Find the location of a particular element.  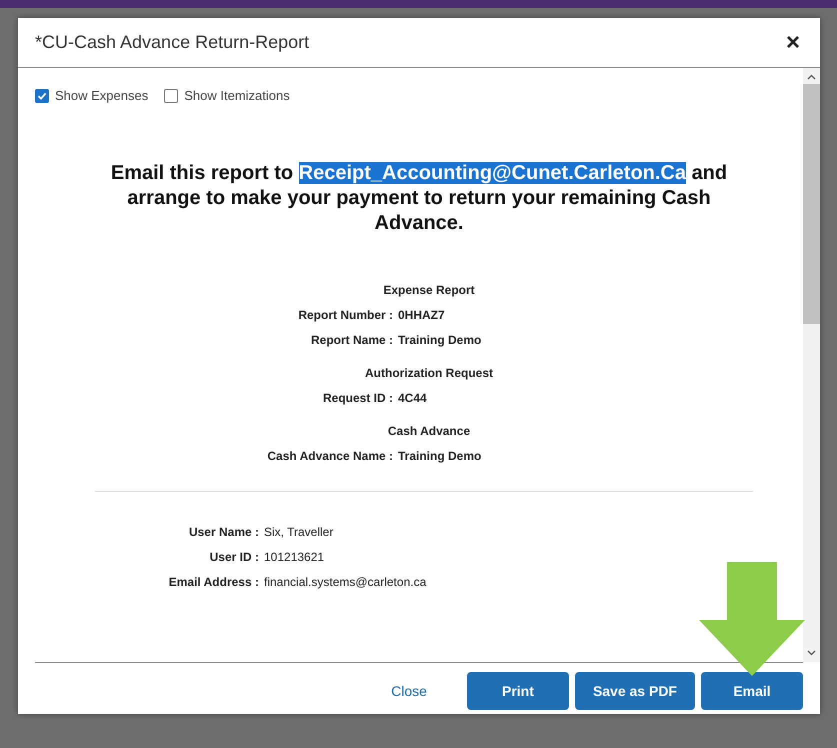

field-label: Email Address : is located at coordinates (213, 582).